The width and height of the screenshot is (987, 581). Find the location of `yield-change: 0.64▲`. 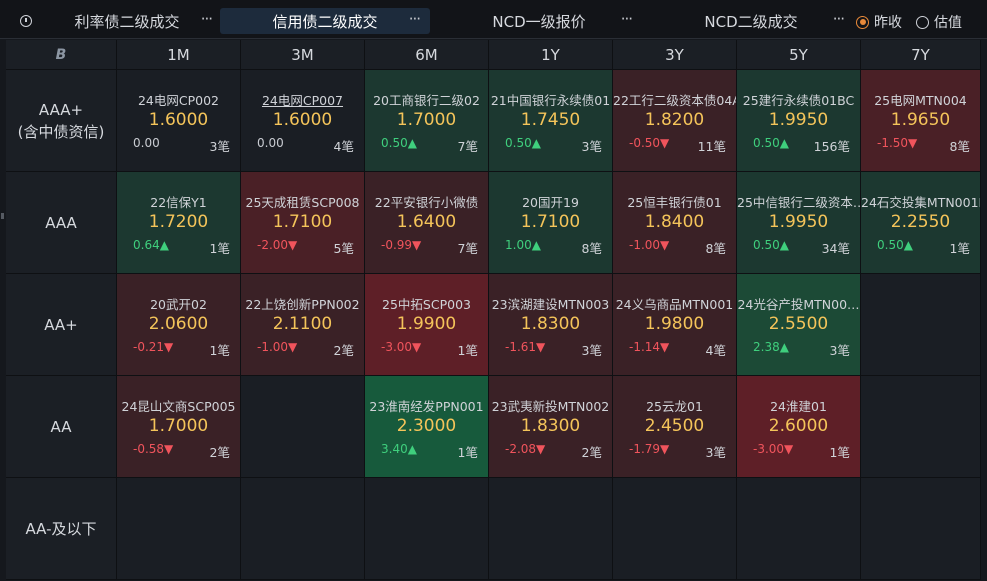

yield-change: 0.64▲ is located at coordinates (151, 245).